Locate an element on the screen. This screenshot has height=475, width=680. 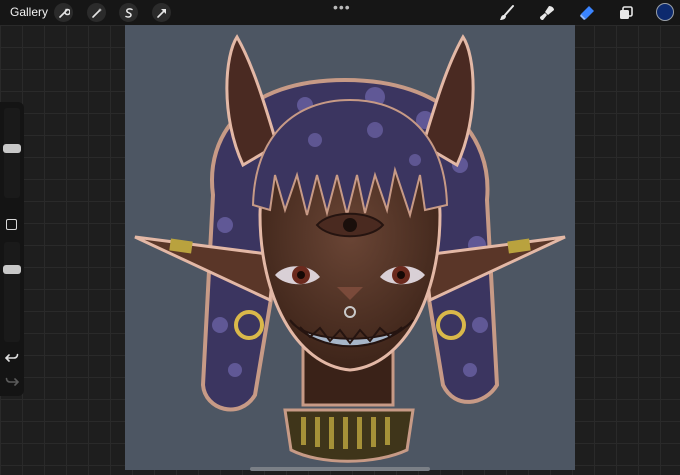
layers-icon is located at coordinates (626, 12).